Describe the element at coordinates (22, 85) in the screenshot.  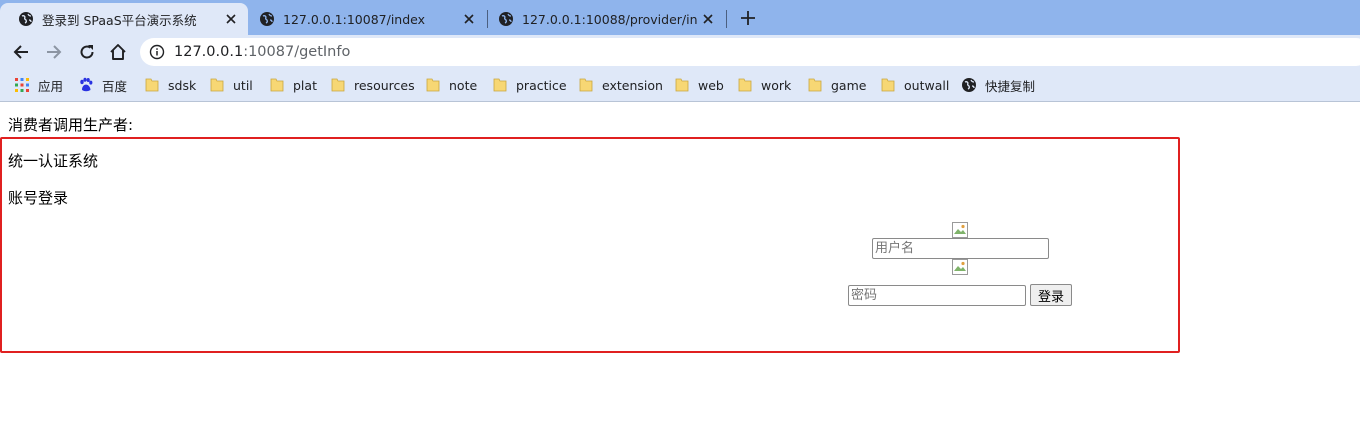
I see `apps-grid-icon` at that location.